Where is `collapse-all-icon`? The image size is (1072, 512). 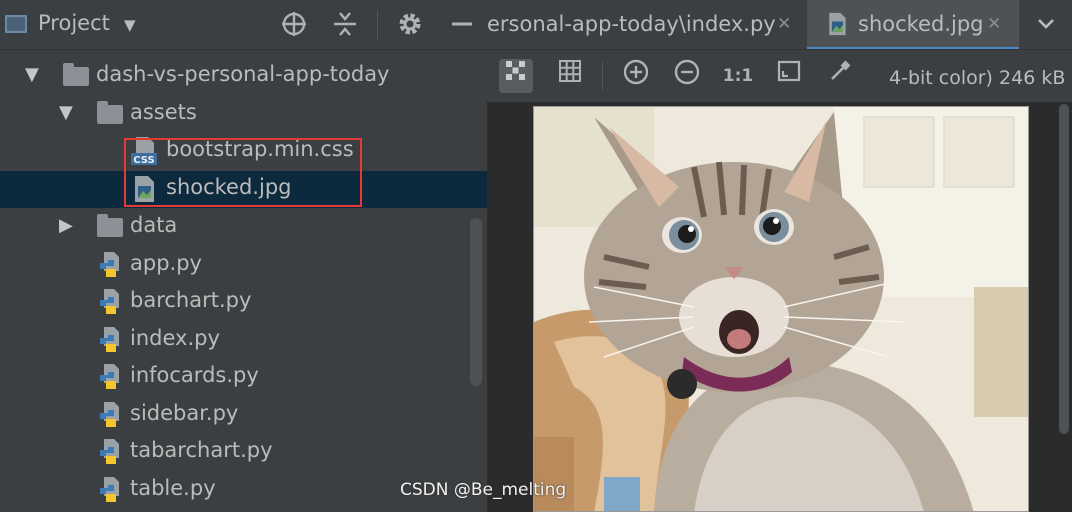 collapse-all-icon is located at coordinates (345, 24).